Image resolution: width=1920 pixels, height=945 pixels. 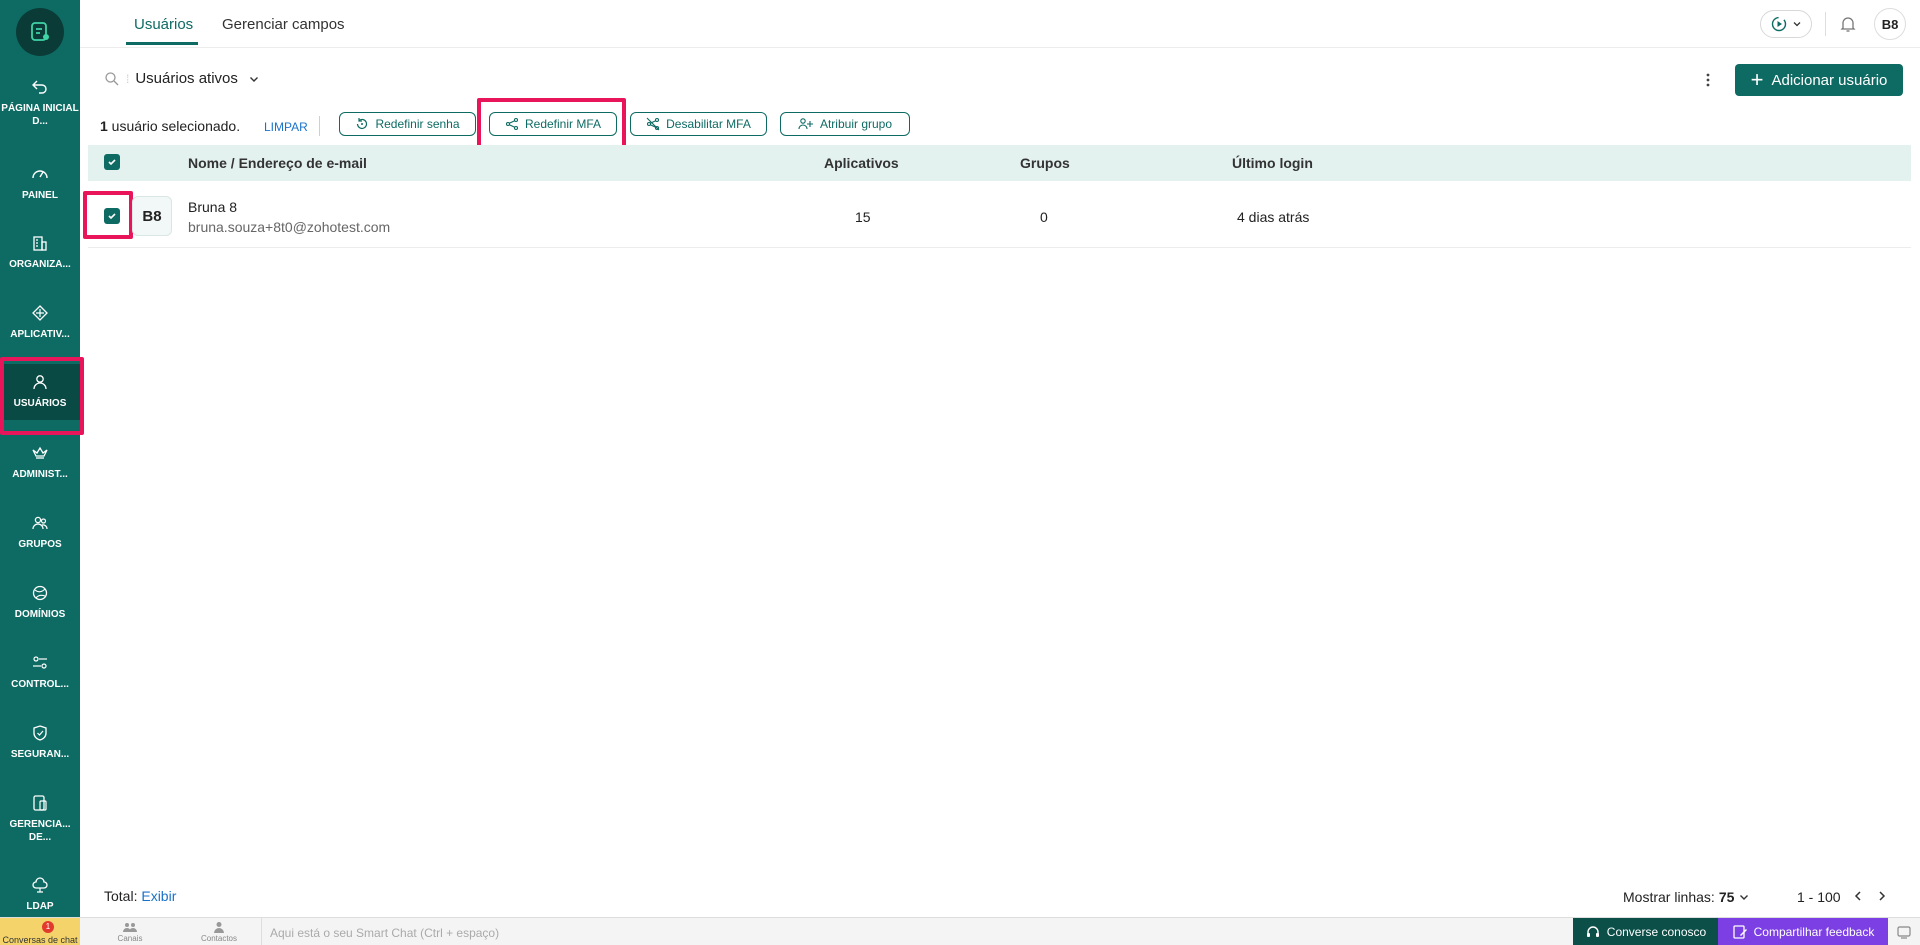 I want to click on highlight-box-row-checkbox, so click(x=108, y=215).